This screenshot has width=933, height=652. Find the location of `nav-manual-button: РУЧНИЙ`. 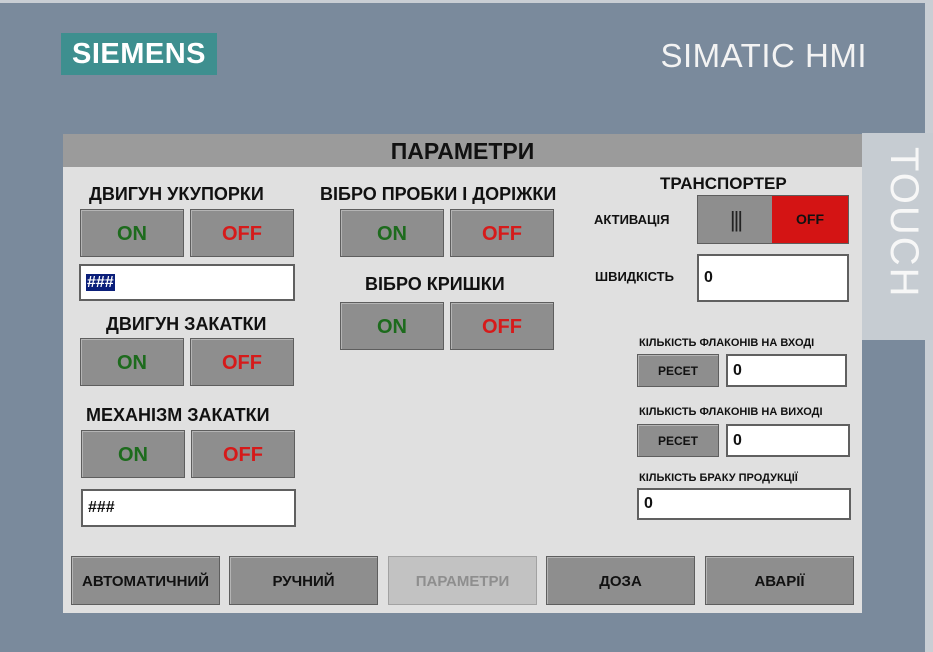

nav-manual-button: РУЧНИЙ is located at coordinates (303, 580).